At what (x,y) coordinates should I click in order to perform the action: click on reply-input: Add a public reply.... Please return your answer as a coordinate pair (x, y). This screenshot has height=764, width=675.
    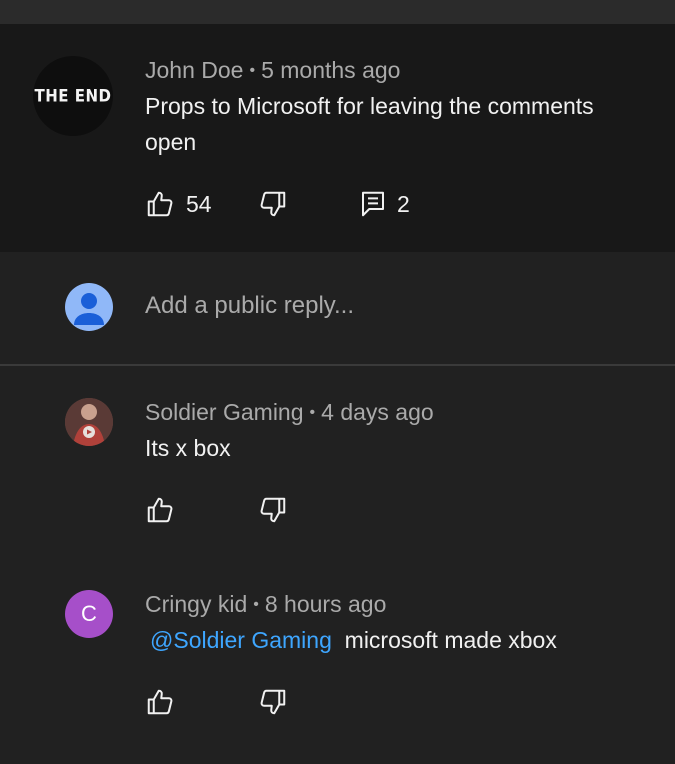
    Looking at the image, I should click on (249, 306).